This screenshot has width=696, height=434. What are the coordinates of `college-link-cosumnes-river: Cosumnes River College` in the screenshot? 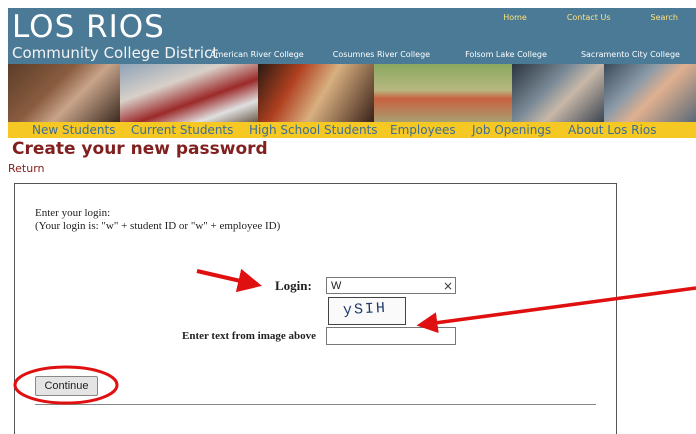 It's located at (381, 54).